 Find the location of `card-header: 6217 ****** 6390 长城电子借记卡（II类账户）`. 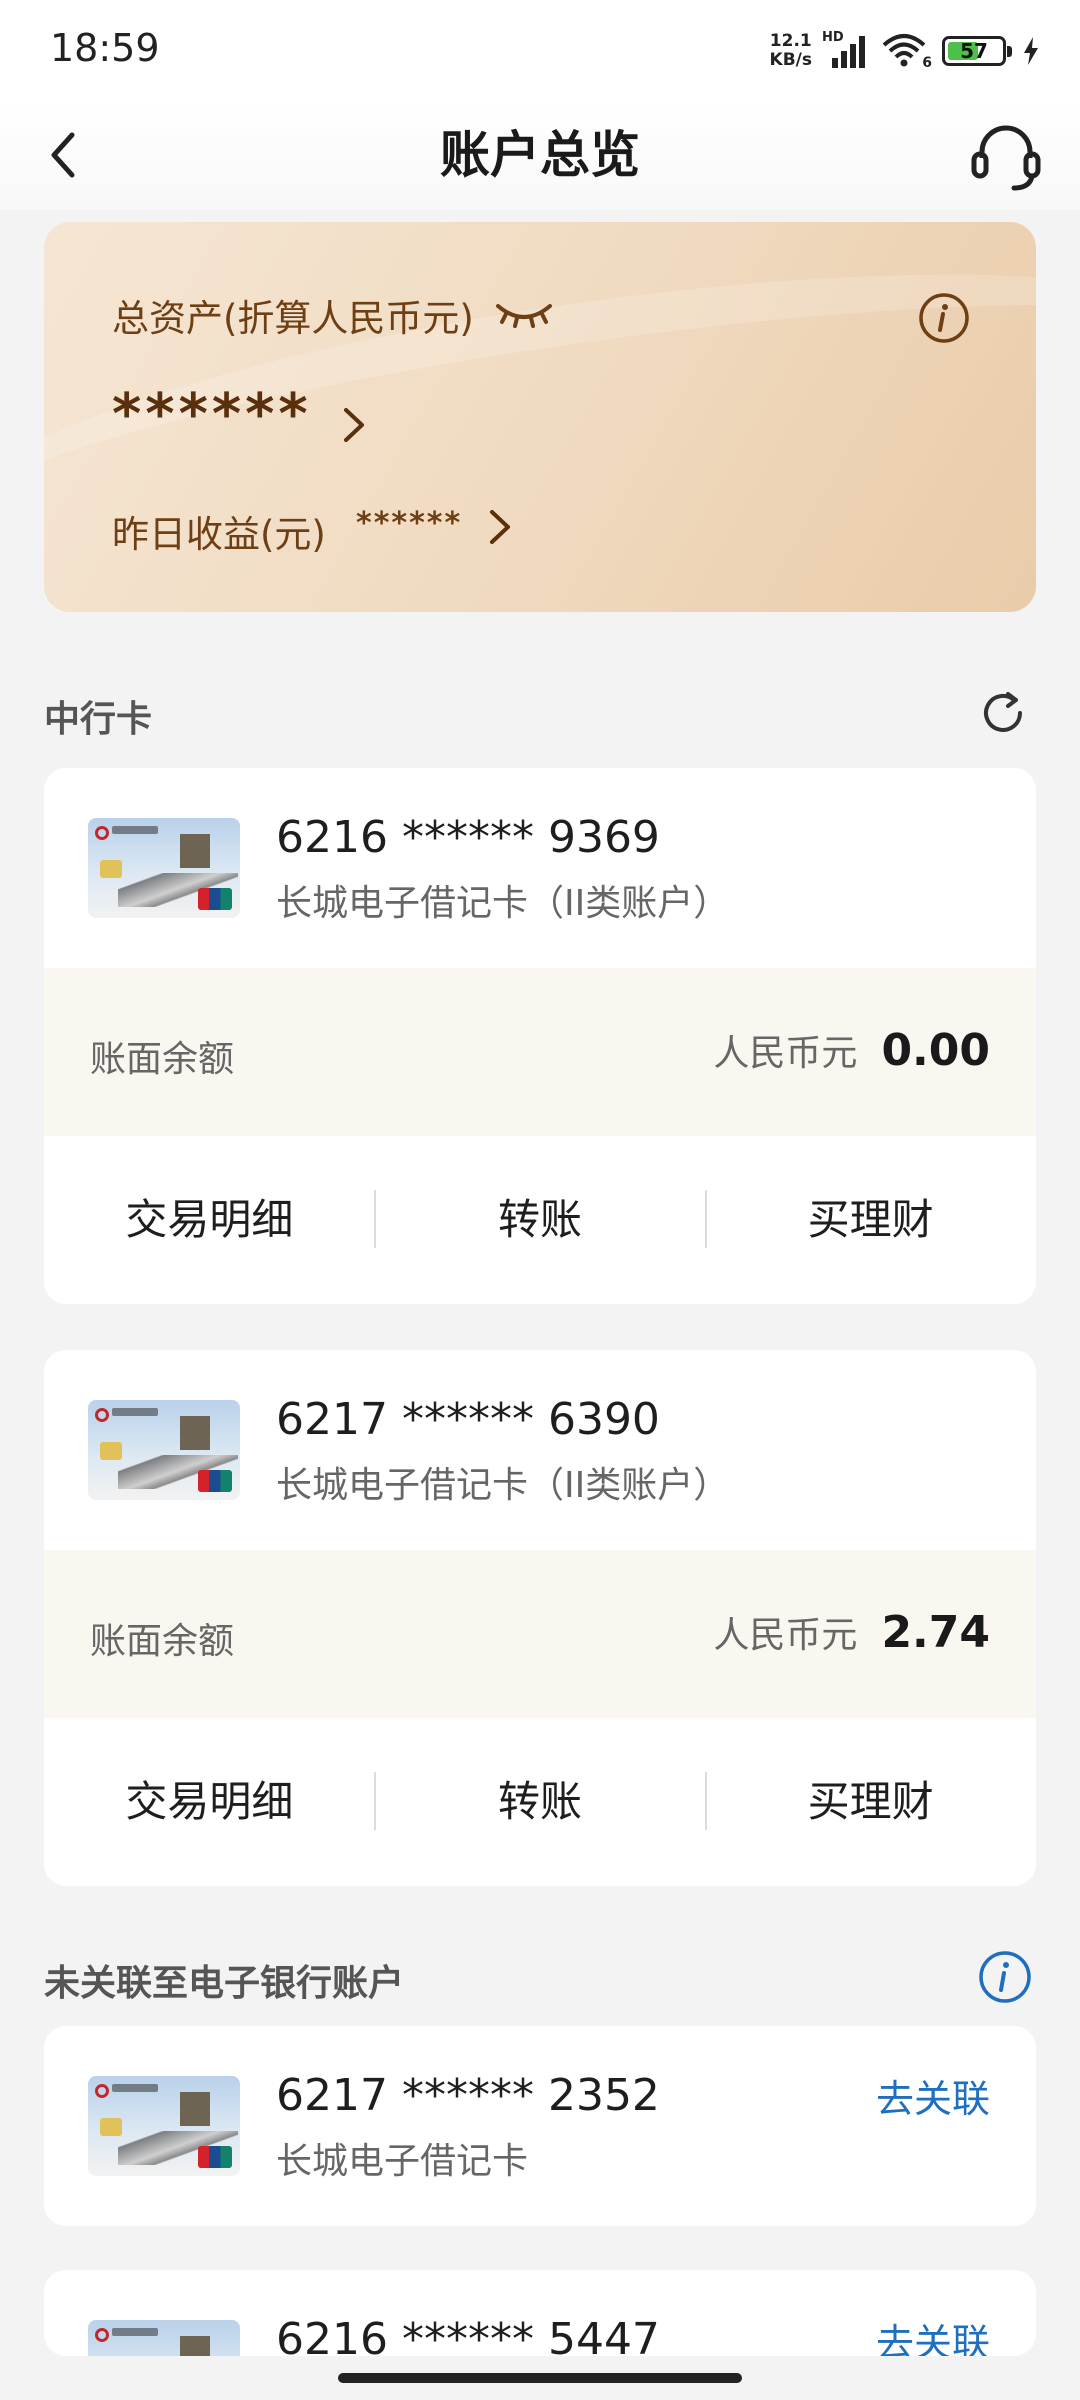

card-header: 6217 ****** 6390 长城电子借记卡（II类账户） is located at coordinates (540, 1450).